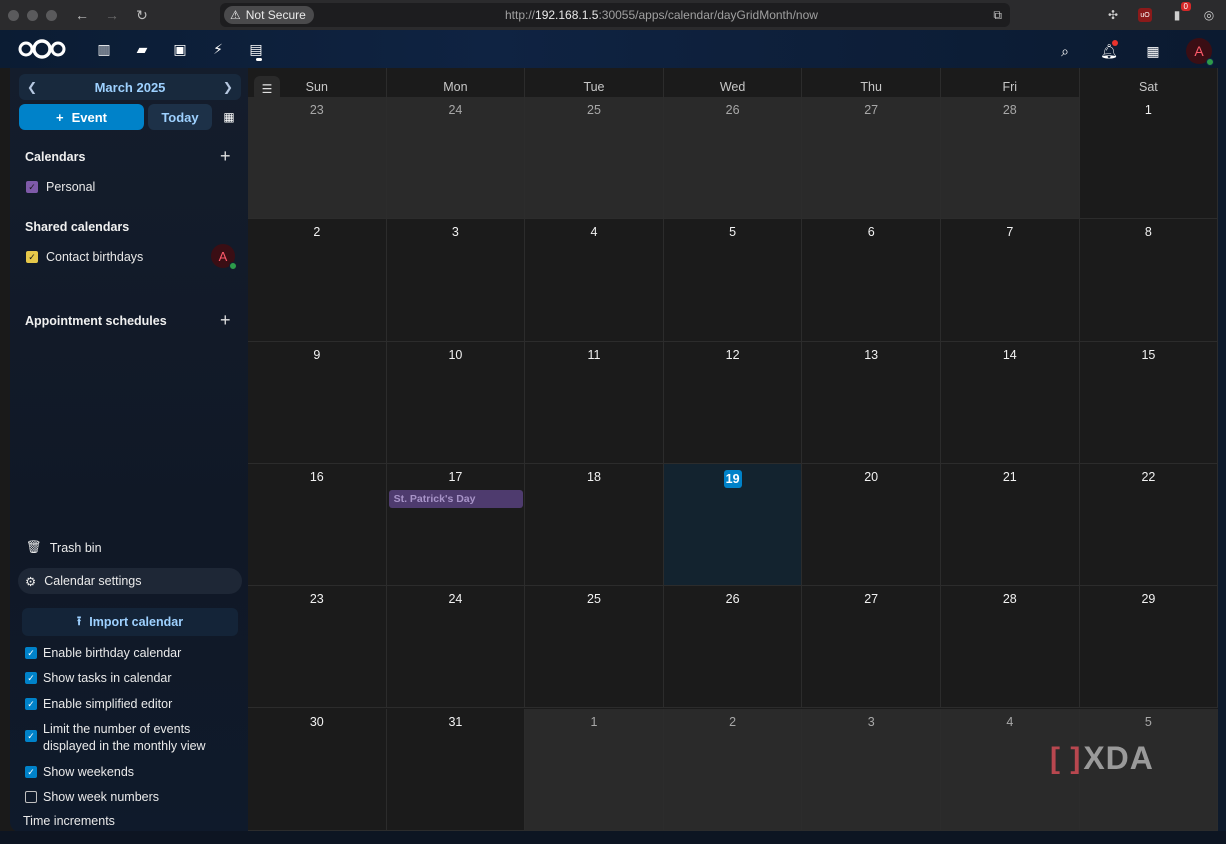 The width and height of the screenshot is (1226, 844). Describe the element at coordinates (1149, 280) in the screenshot. I see `day-cell: 8` at that location.